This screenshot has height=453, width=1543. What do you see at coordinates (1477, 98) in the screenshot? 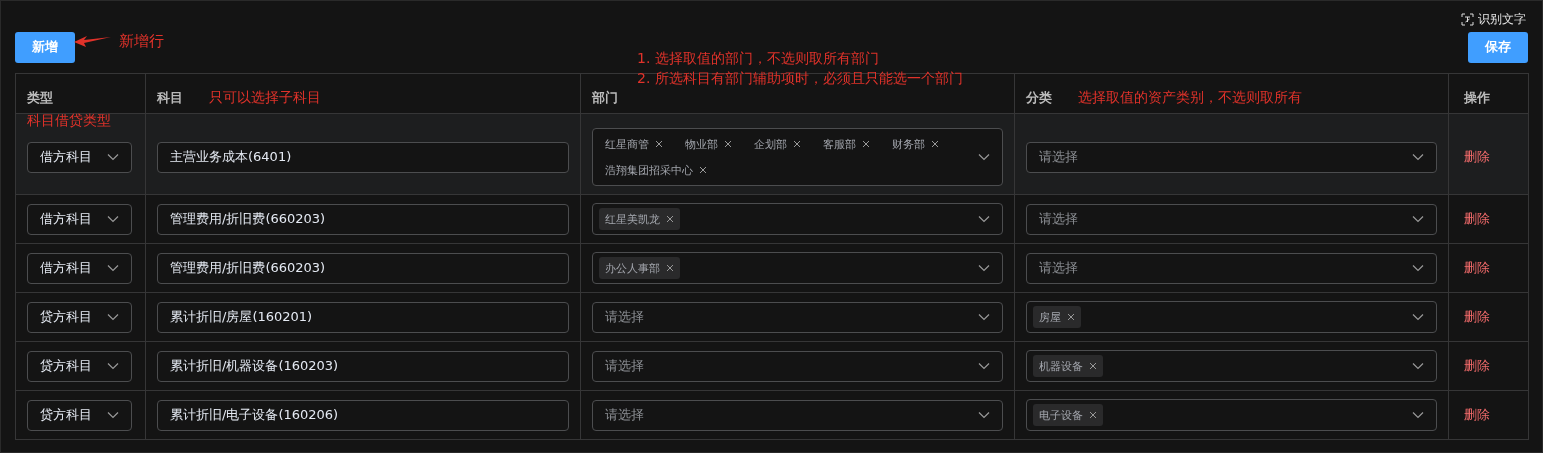
I see `column-header: 操作` at bounding box center [1477, 98].